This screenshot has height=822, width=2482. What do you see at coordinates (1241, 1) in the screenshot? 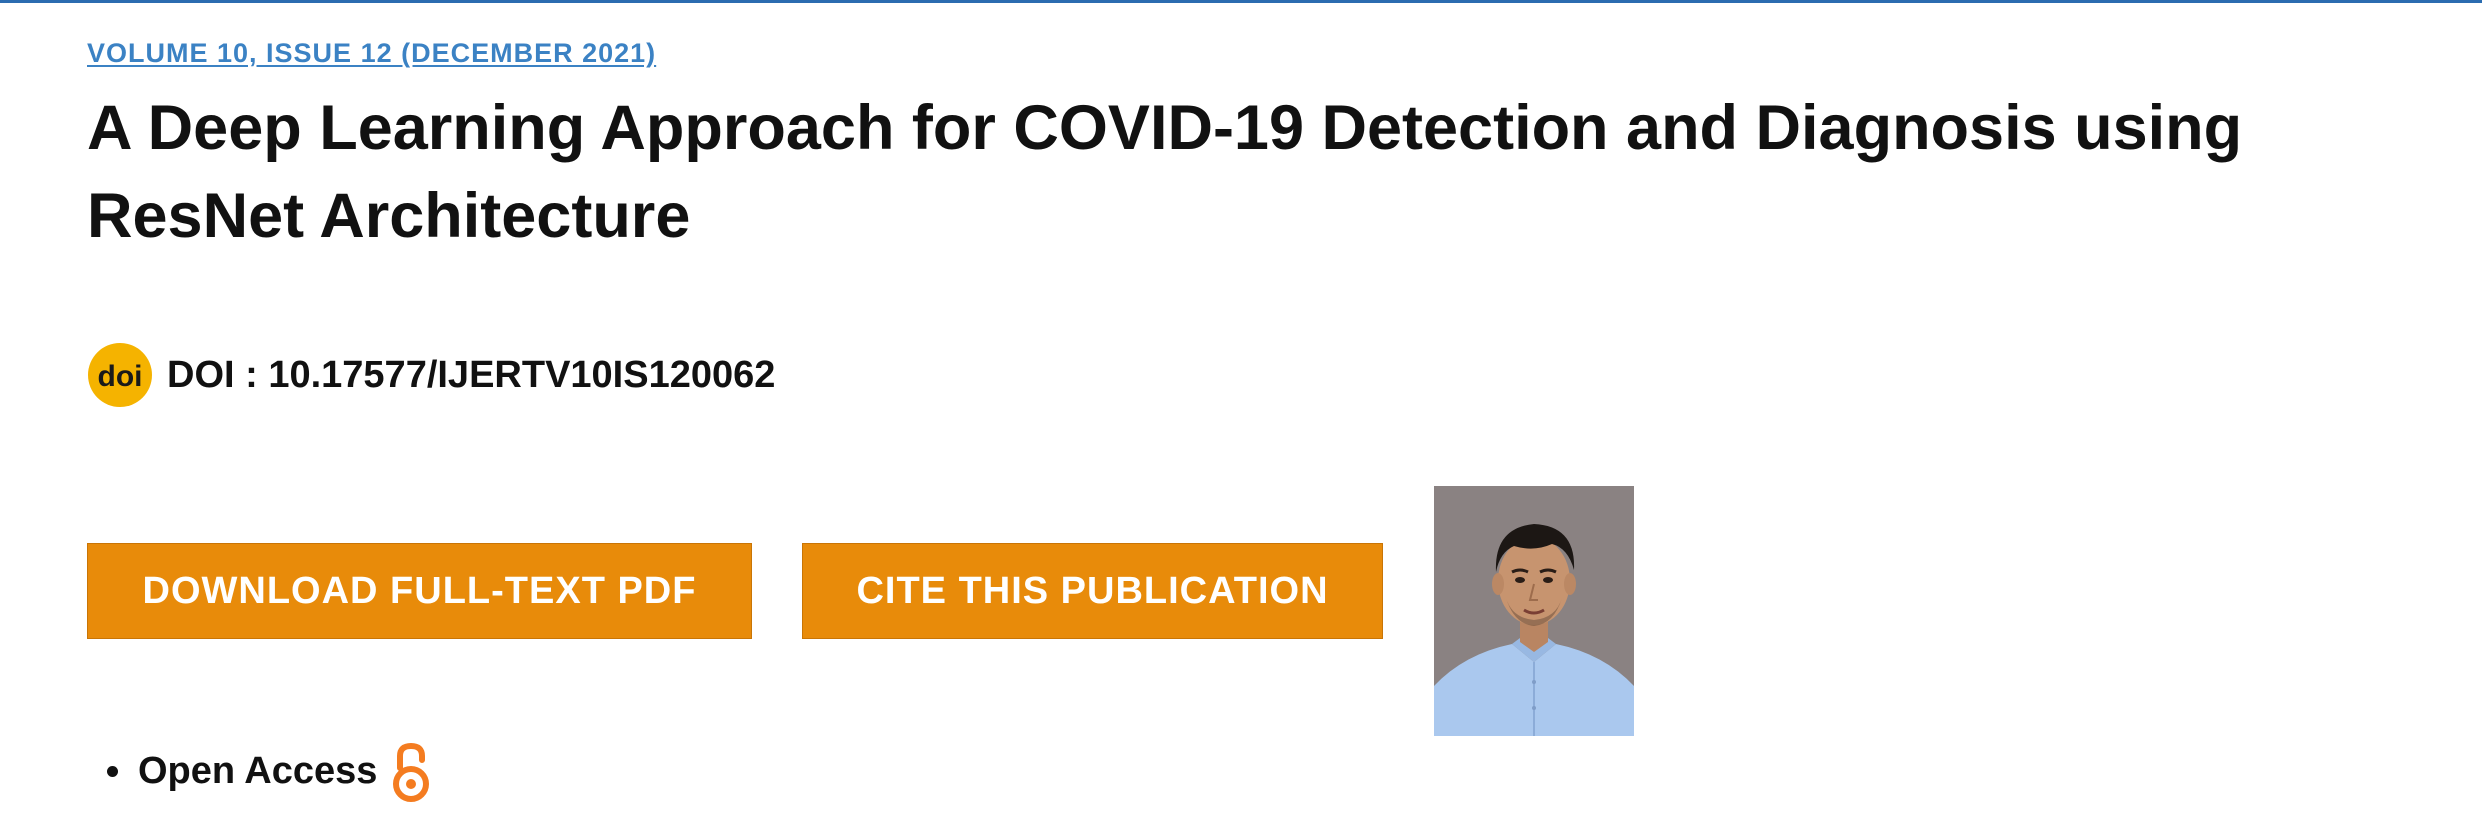
I see `top-accent-rule` at bounding box center [1241, 1].